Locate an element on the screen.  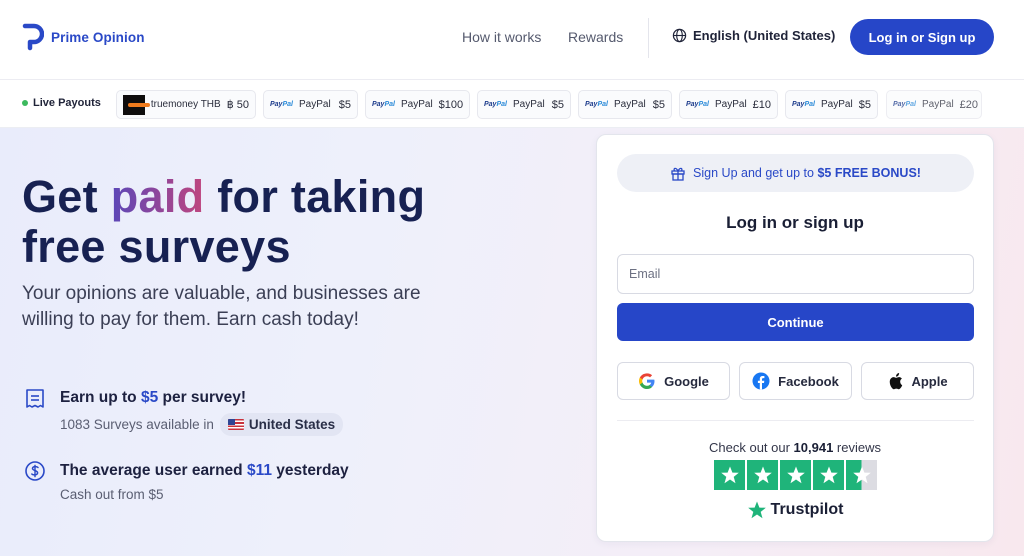
truemoney-logo is located at coordinates (136, 104).